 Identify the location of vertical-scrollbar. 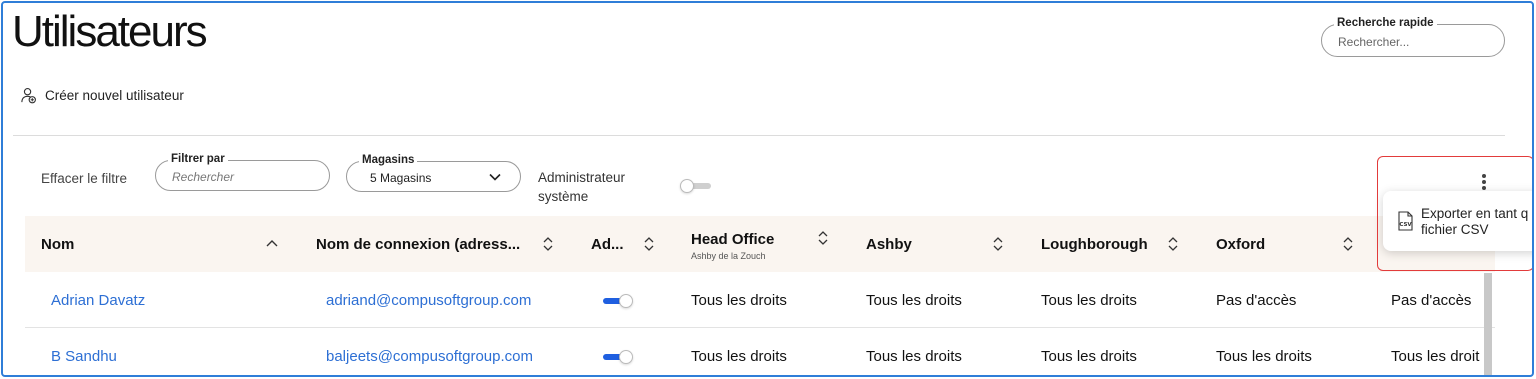
(1488, 324).